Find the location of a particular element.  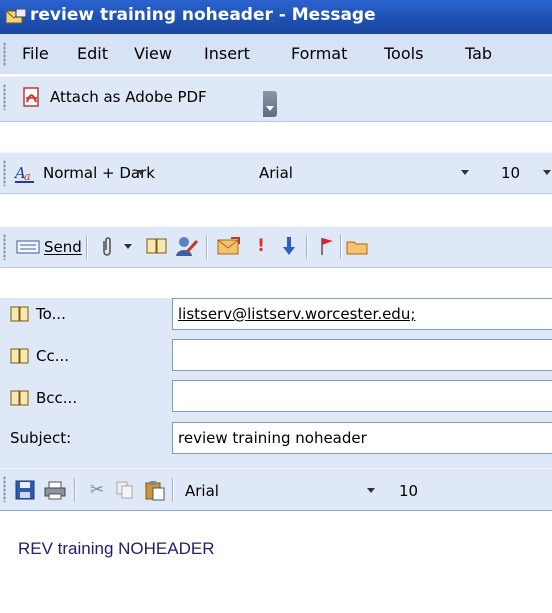

message-icon is located at coordinates (16, 16).